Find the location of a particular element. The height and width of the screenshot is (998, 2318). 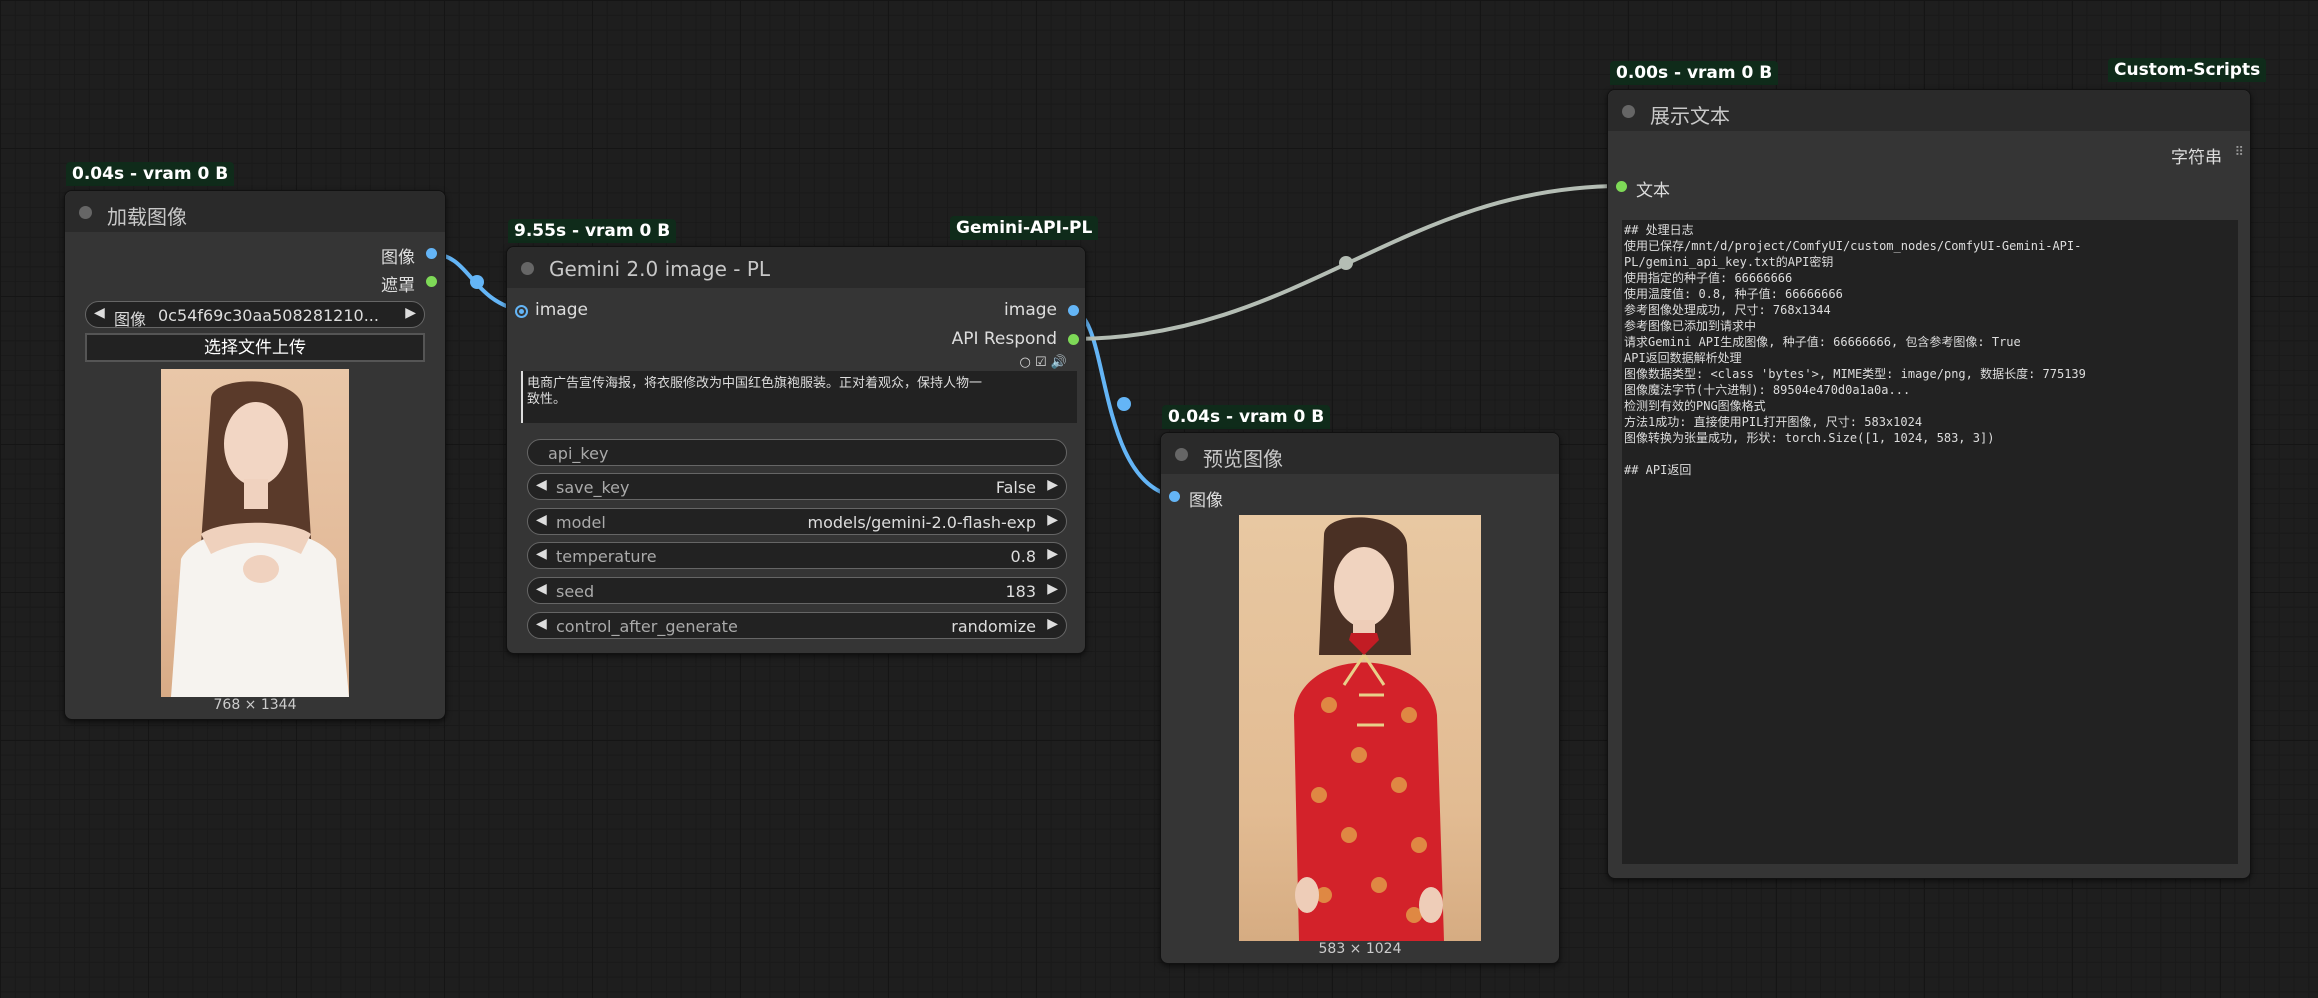

image-select-combo: ◀ 图像 0c54f69c30aa508281210... ▶ is located at coordinates (255, 315).